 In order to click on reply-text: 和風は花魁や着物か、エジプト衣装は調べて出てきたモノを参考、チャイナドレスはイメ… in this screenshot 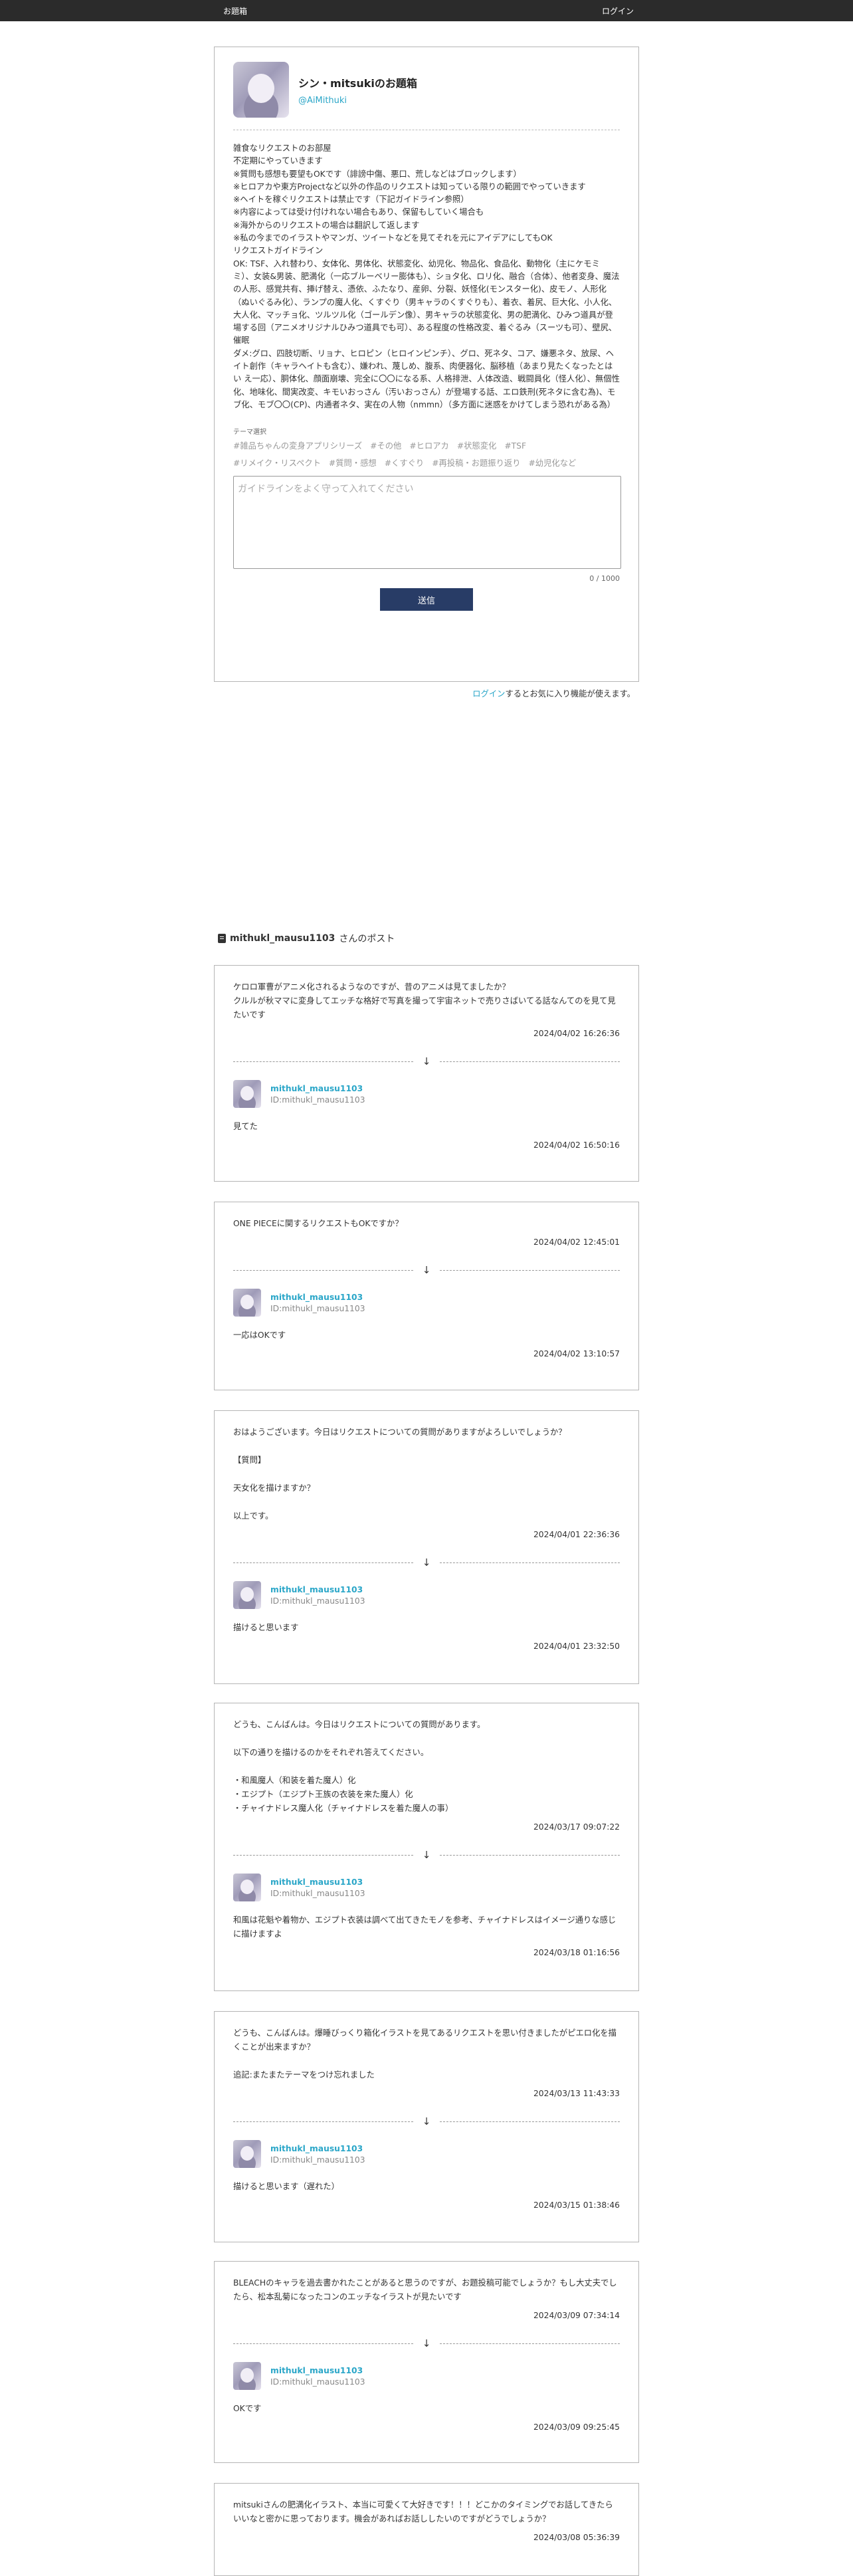, I will do `click(425, 1927)`.